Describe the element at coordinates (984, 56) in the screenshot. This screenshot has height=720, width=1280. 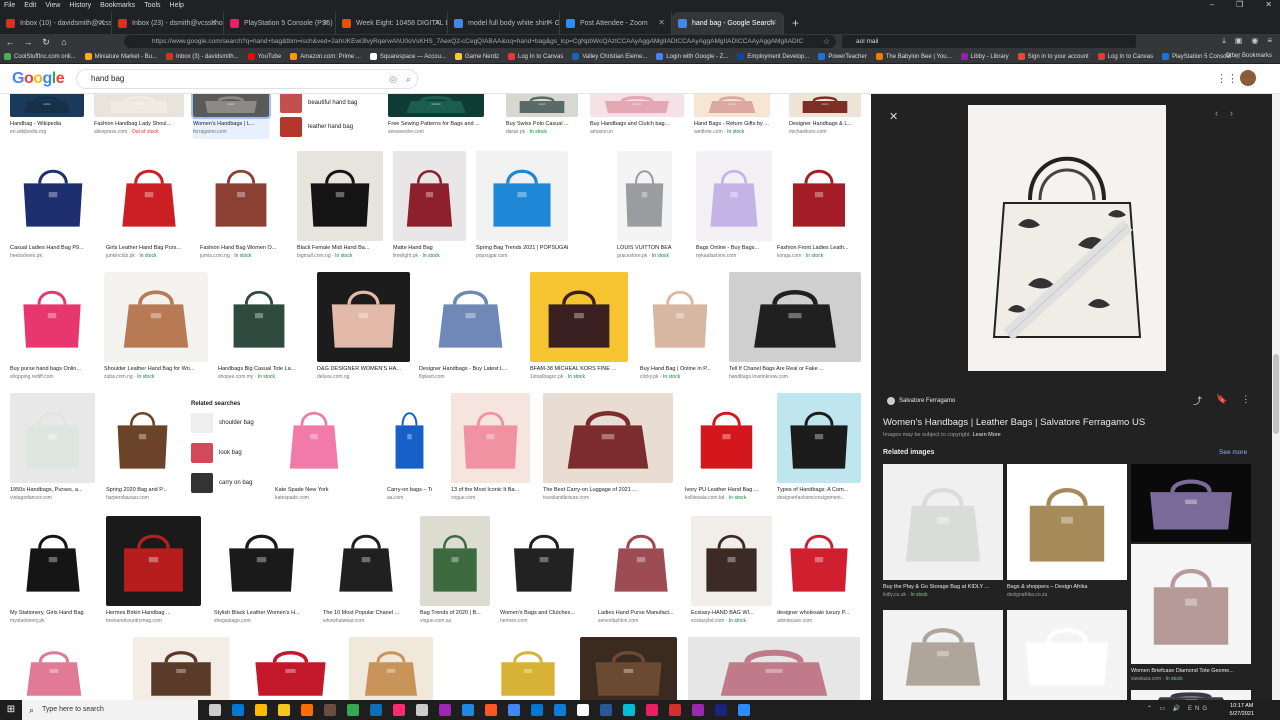
I see `bookmark-item: Libby - Library` at that location.